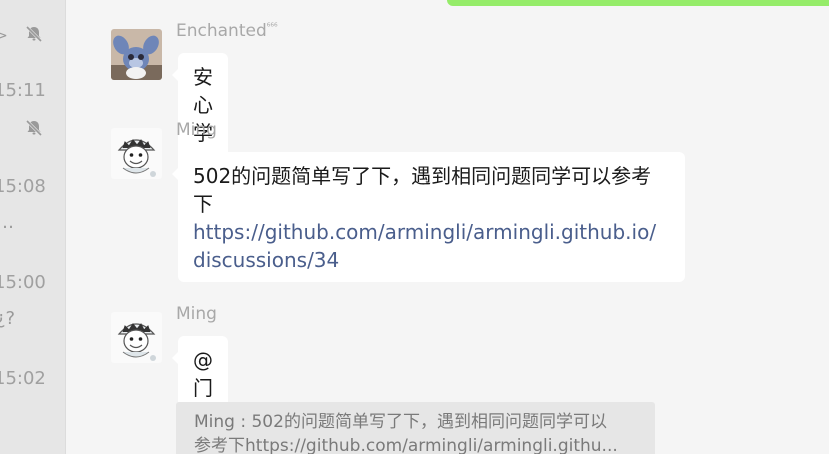 The height and width of the screenshot is (454, 829). Describe the element at coordinates (227, 31) in the screenshot. I see `sender-name: Enchanted⁶⁶⁶` at that location.